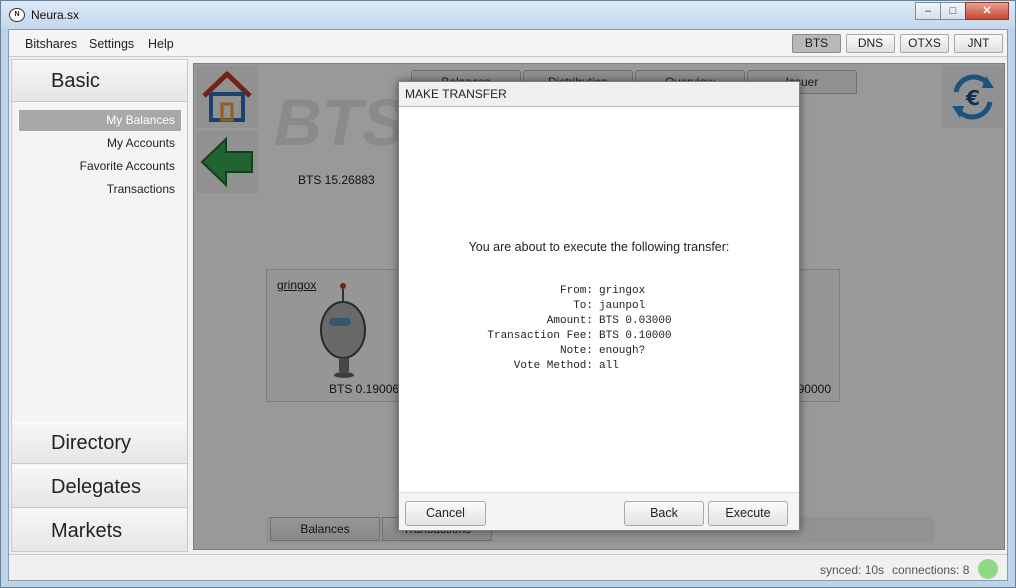 The width and height of the screenshot is (1016, 588). What do you see at coordinates (816, 43) in the screenshot?
I see `chain-tab-bts: BTS` at bounding box center [816, 43].